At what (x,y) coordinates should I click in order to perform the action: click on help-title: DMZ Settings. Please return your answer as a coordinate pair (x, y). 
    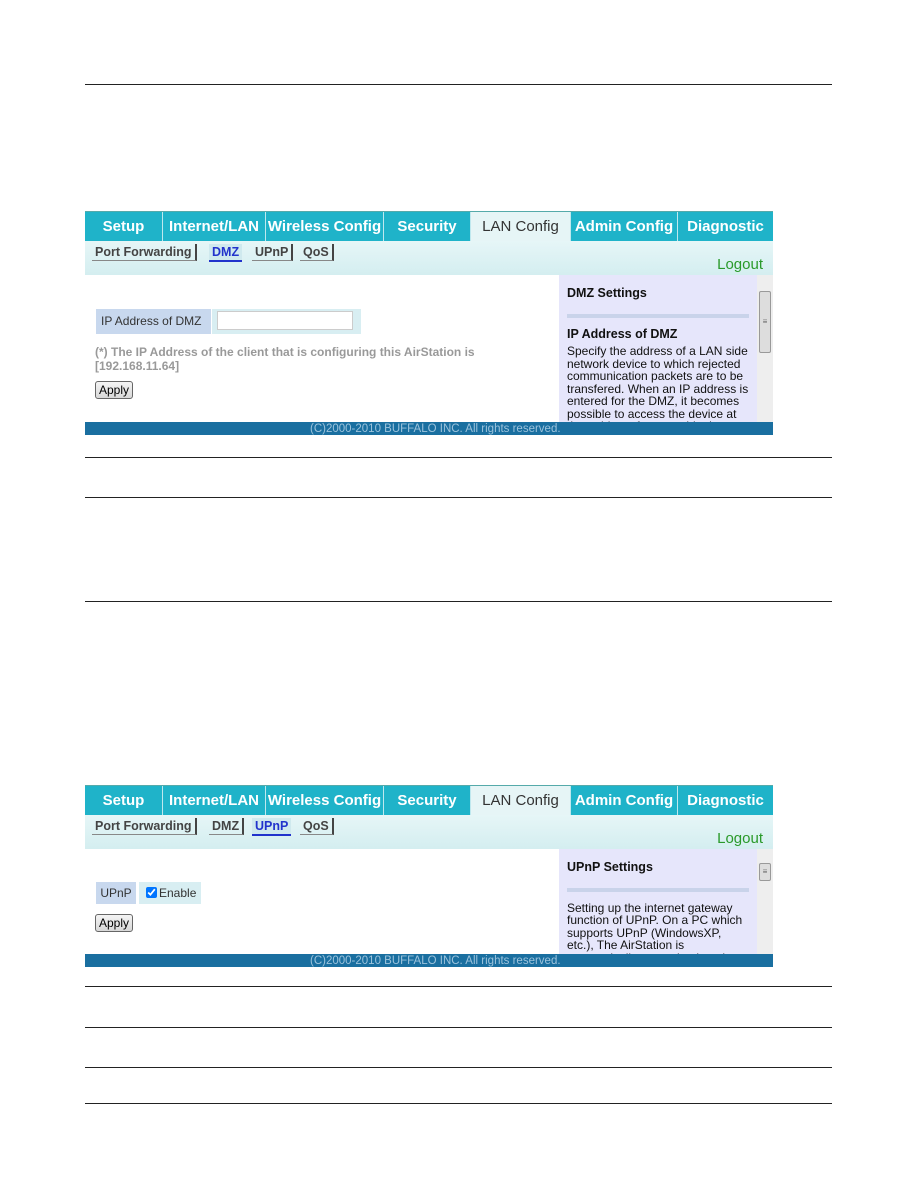
    Looking at the image, I should click on (607, 293).